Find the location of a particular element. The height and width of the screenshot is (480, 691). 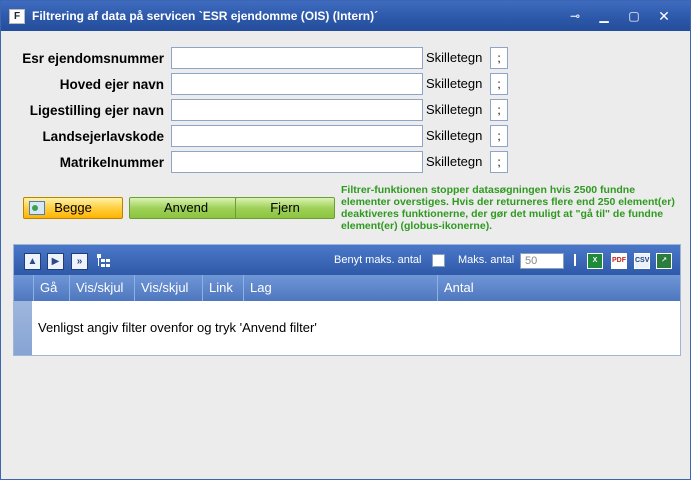

column-header-link: Link is located at coordinates (222, 288).